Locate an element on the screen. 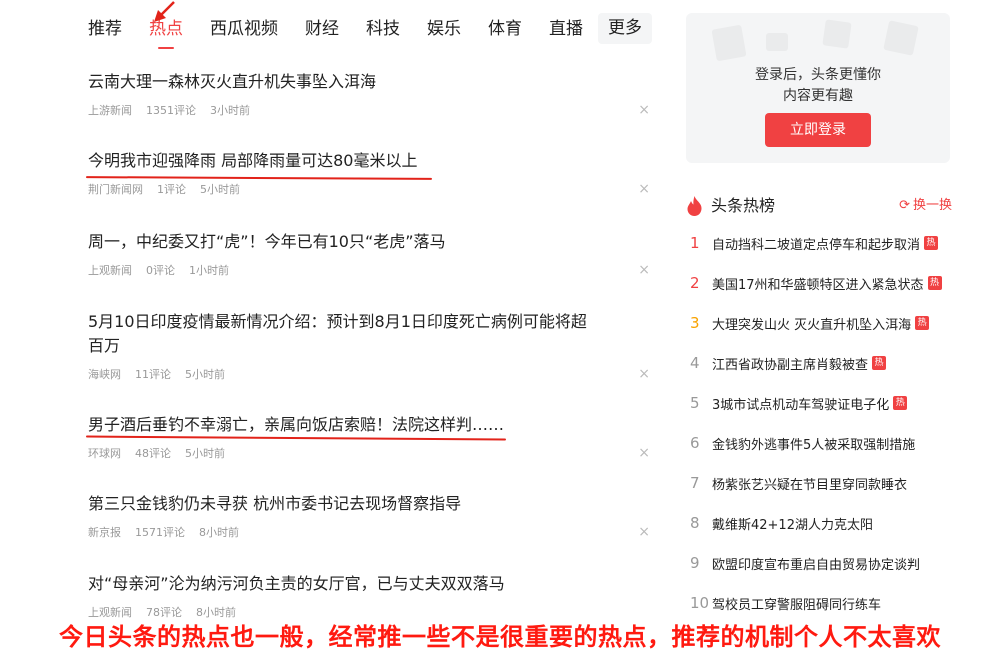 Image resolution: width=1000 pixels, height=659 pixels. login-card: 登录后，头条更懂你 内容更有趣 立即登录 is located at coordinates (818, 88).